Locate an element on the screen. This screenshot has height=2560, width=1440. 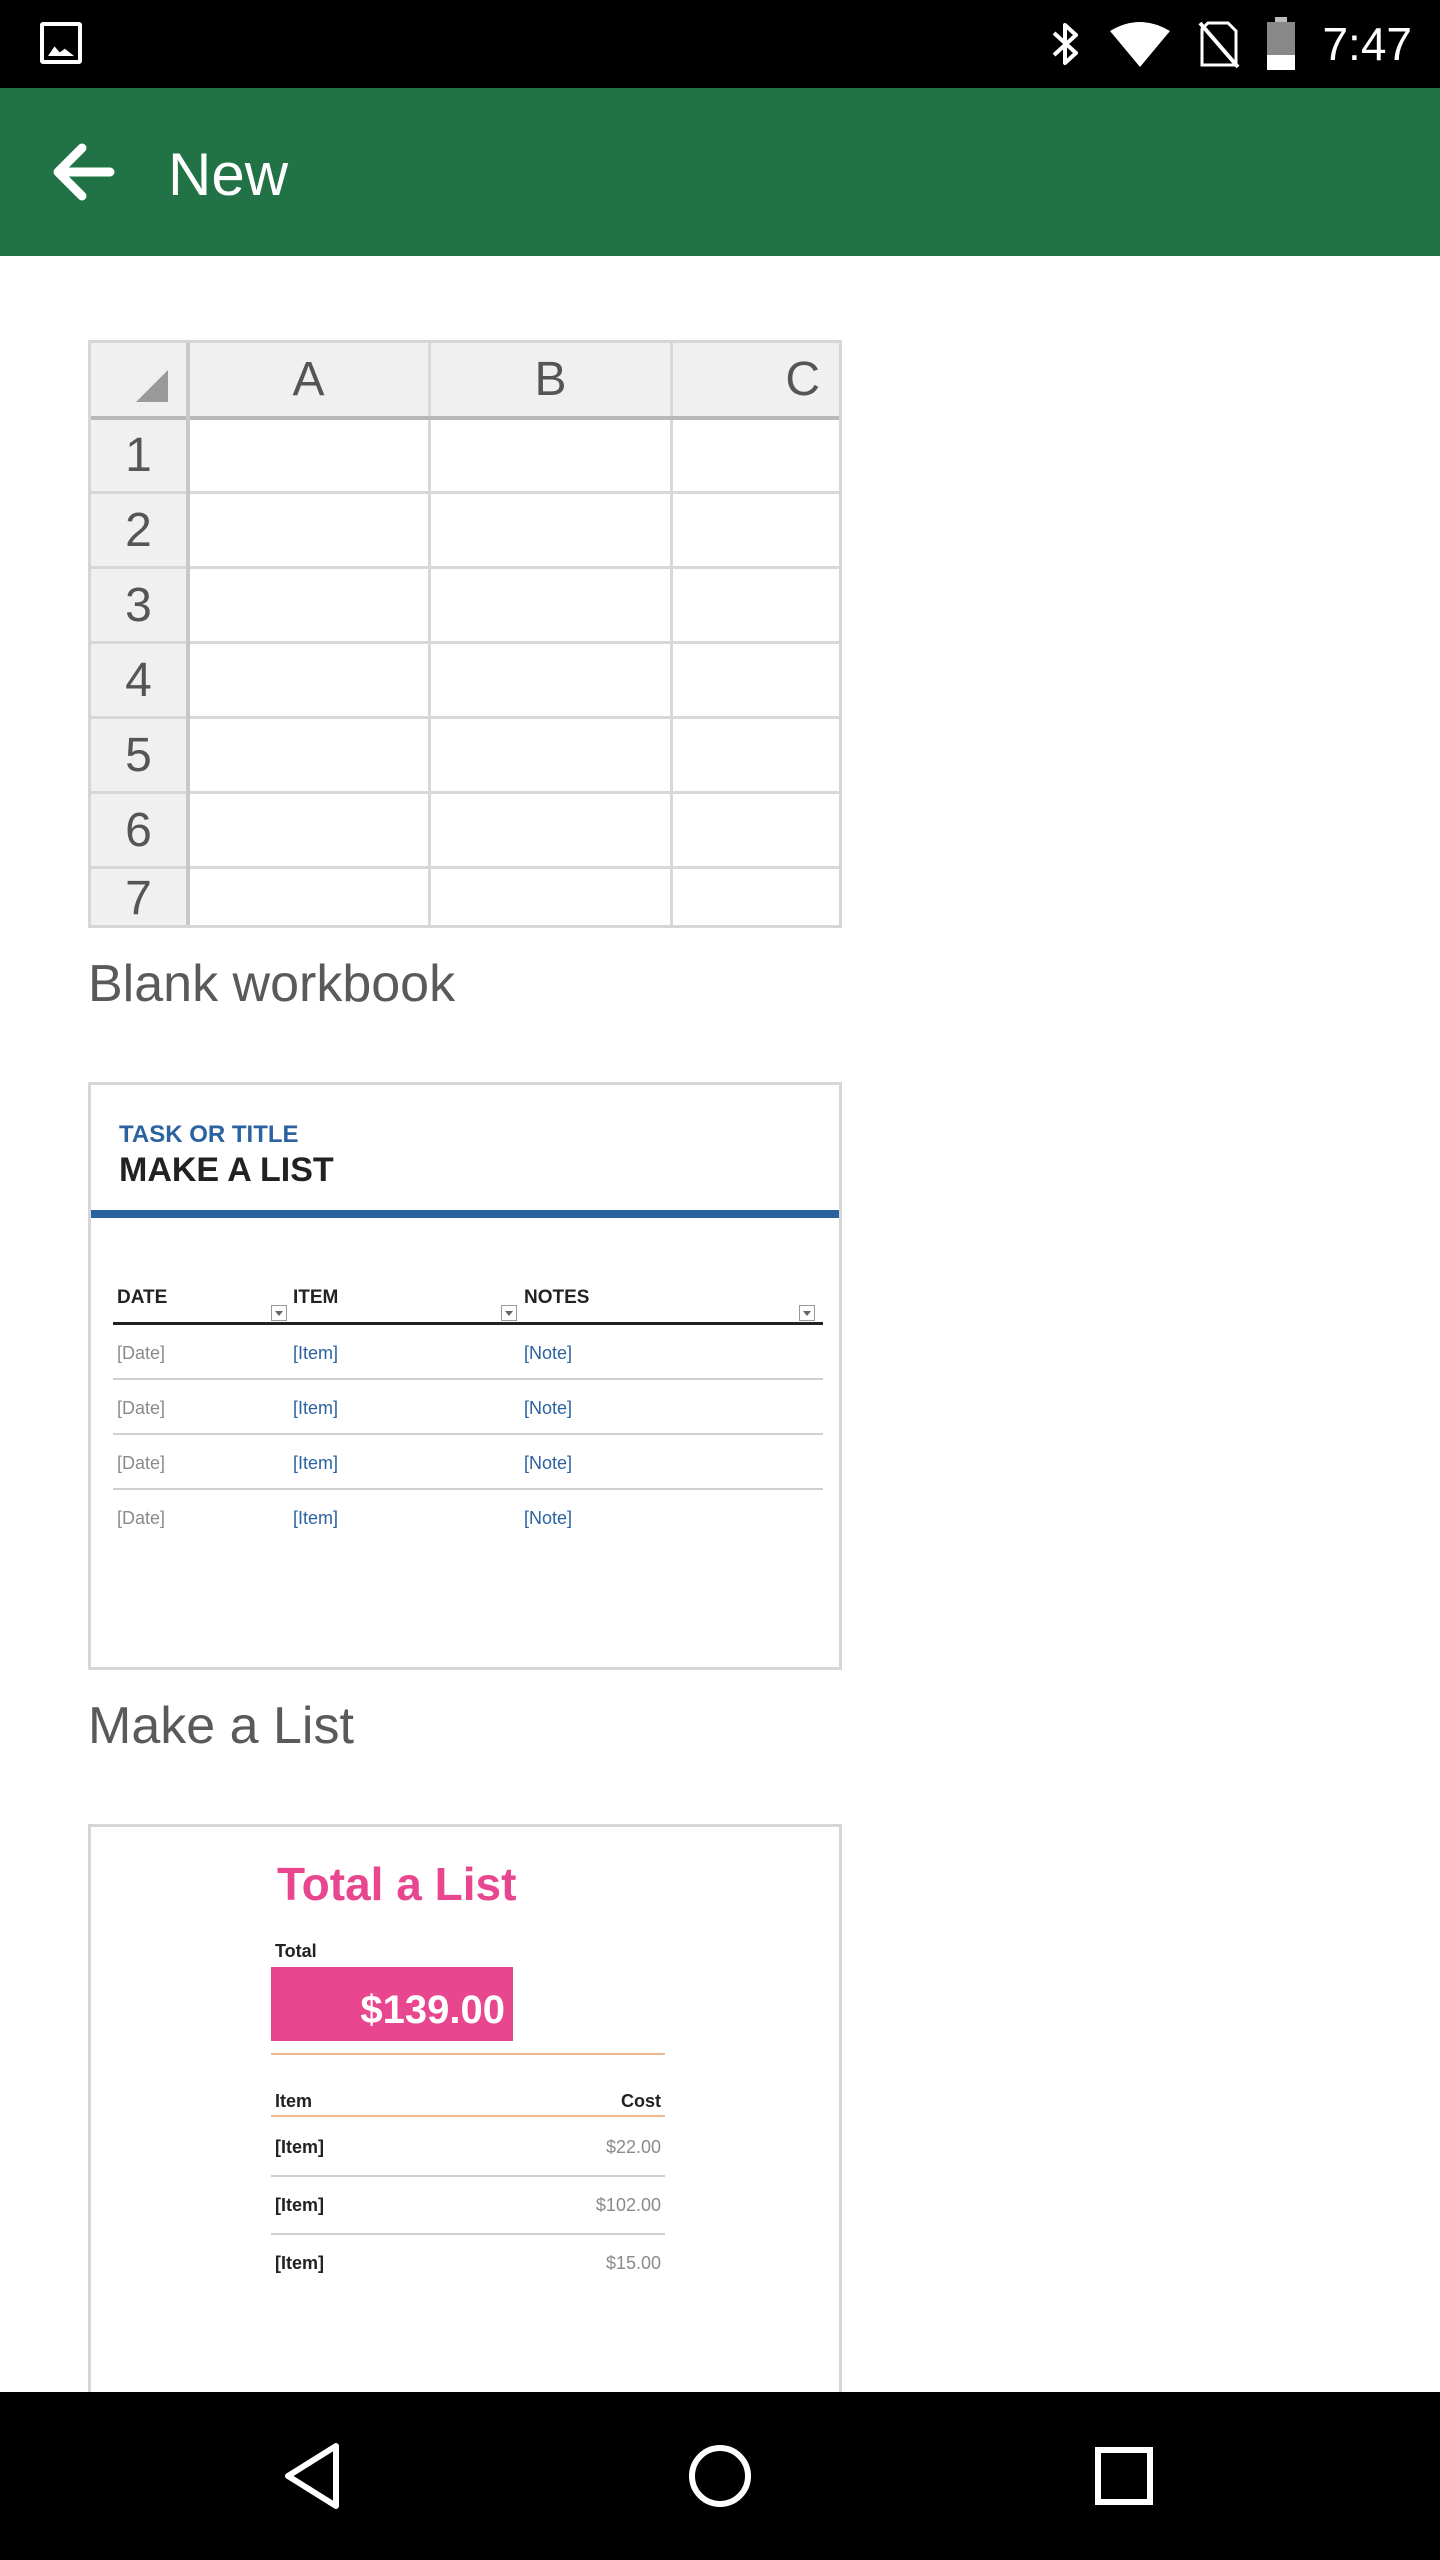
clock: 7:47 is located at coordinates (1367, 44).